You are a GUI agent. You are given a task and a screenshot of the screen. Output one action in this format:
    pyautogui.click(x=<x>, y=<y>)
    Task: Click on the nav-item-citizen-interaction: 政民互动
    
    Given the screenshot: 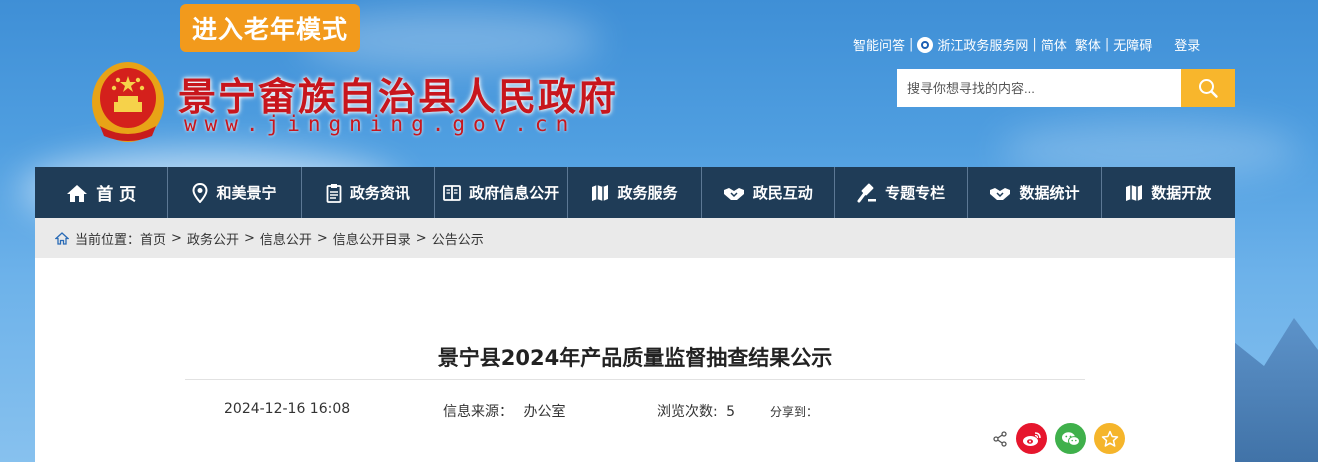 What is the action you would take?
    pyautogui.click(x=768, y=192)
    